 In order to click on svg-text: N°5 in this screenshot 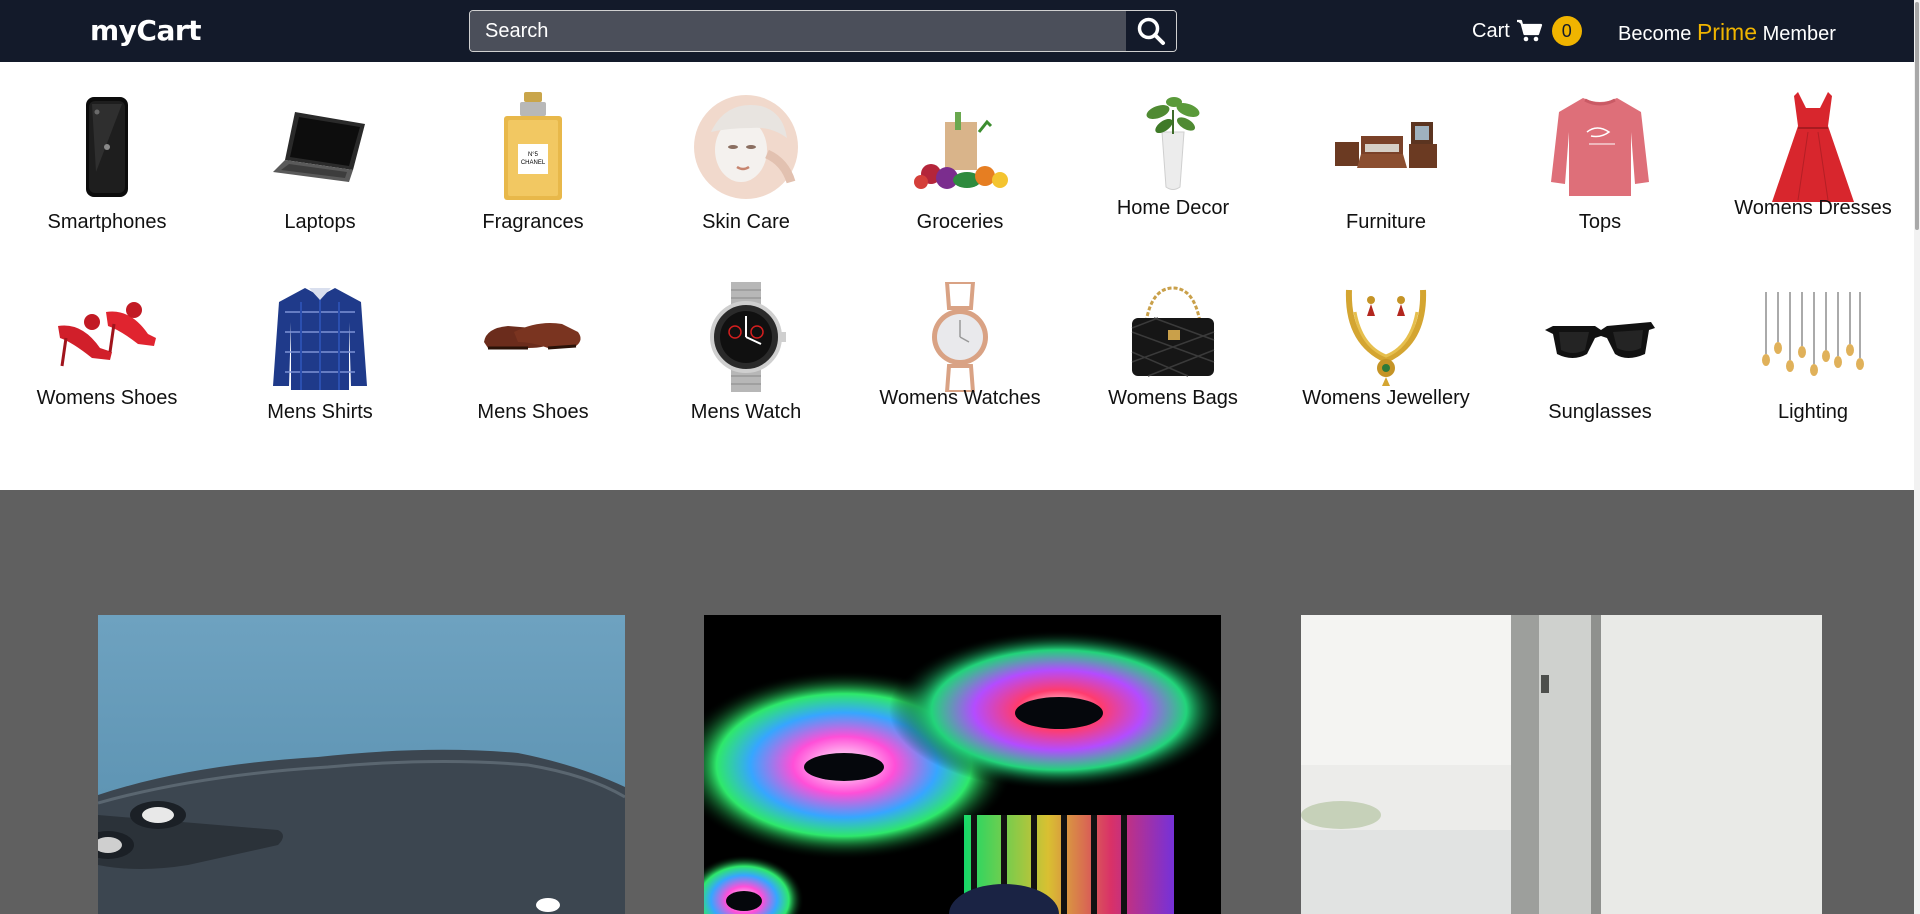, I will do `click(533, 155)`.